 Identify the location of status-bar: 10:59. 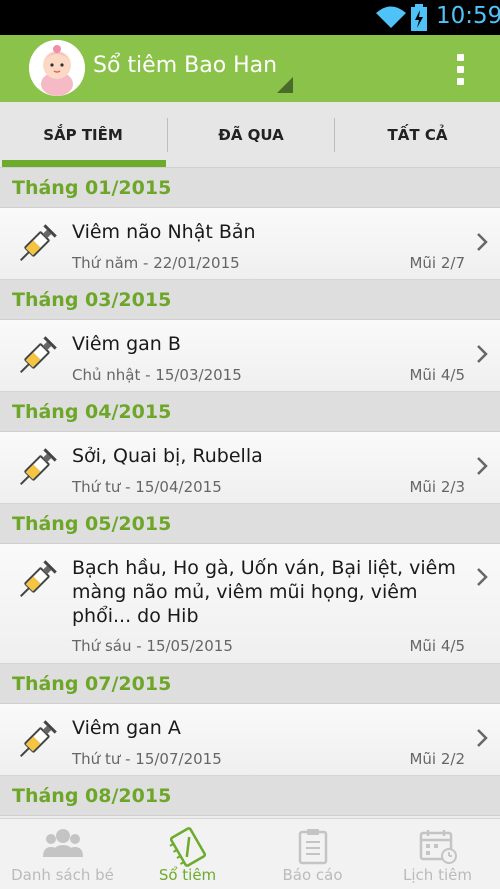
(250, 17).